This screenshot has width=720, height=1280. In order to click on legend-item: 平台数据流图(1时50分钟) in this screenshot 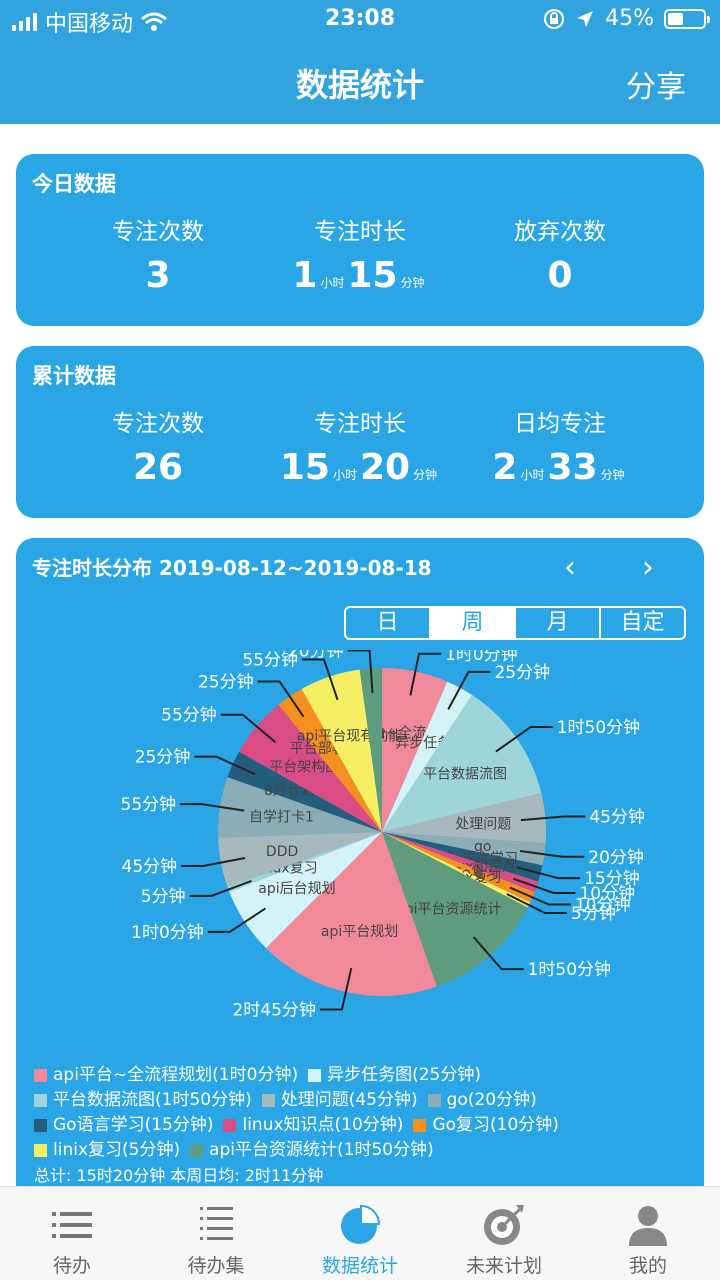, I will do `click(143, 1100)`.